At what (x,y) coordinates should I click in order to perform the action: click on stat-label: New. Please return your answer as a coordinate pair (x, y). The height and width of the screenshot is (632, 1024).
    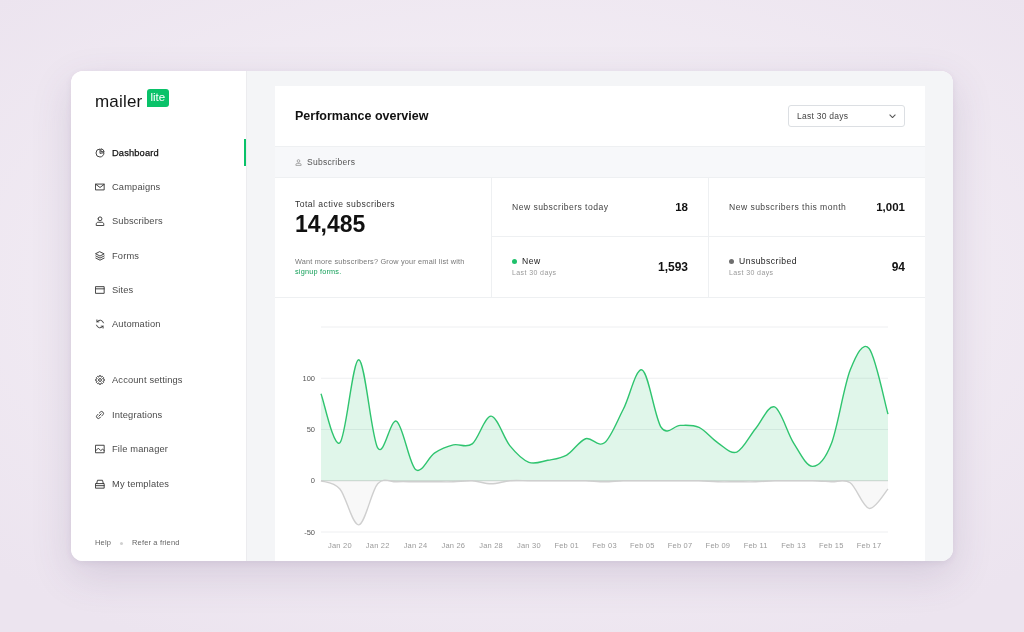
    Looking at the image, I should click on (531, 261).